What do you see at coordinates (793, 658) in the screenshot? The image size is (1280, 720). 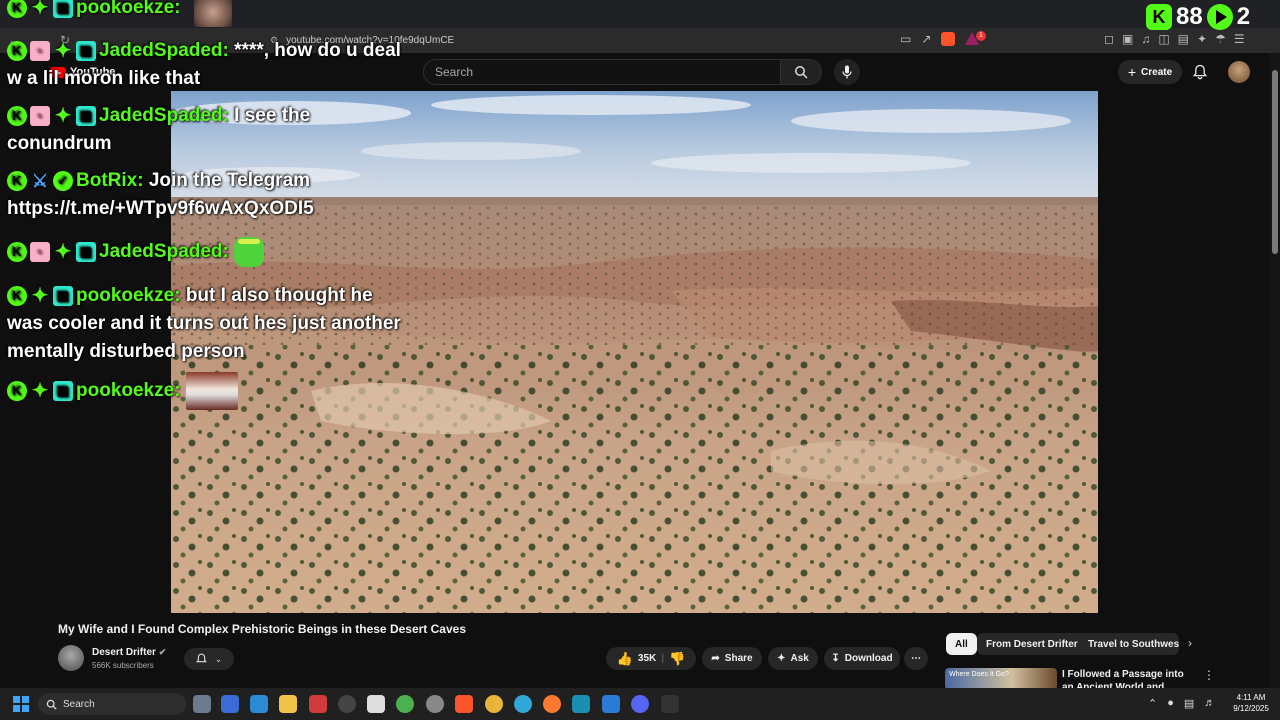 I see `ask-button: ✦ Ask` at bounding box center [793, 658].